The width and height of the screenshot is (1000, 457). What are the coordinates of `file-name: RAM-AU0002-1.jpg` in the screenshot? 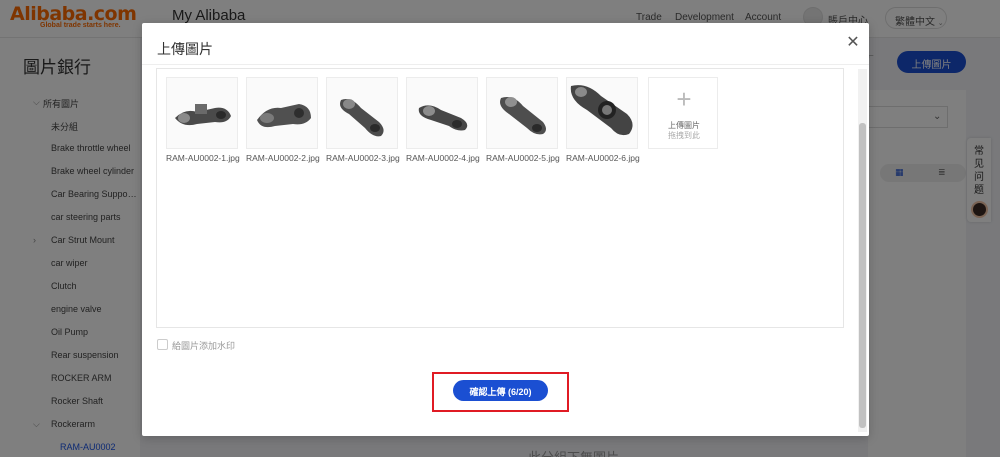 It's located at (203, 158).